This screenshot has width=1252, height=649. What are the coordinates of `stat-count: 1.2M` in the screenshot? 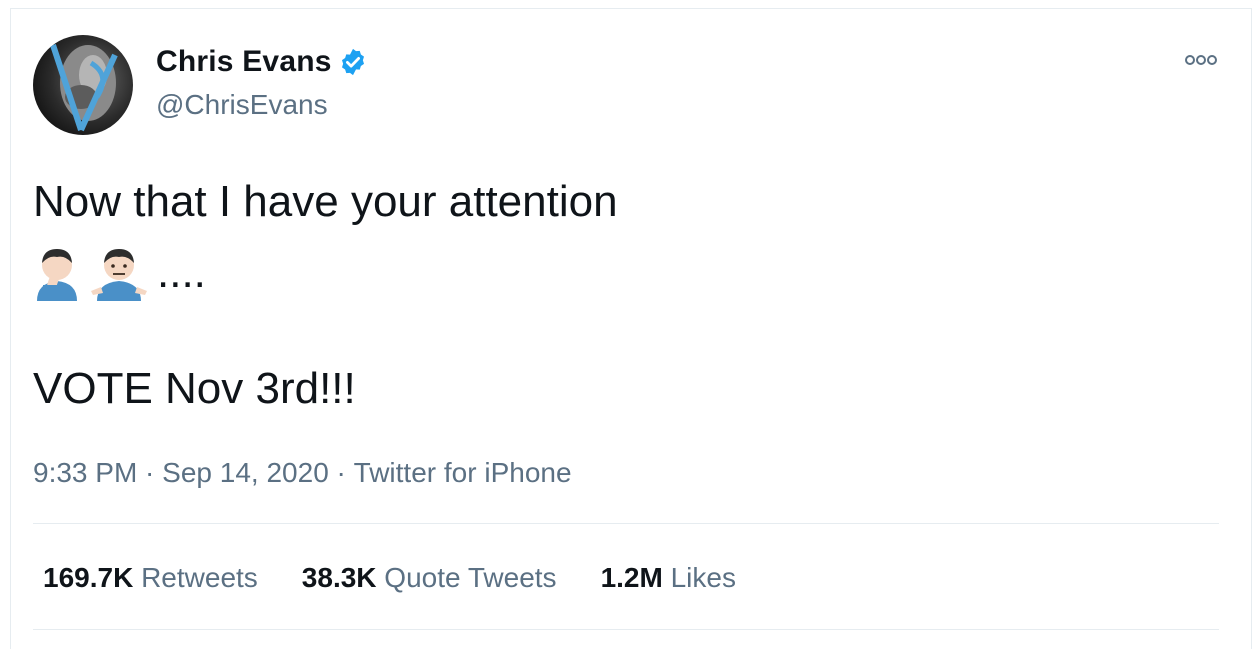 It's located at (631, 577).